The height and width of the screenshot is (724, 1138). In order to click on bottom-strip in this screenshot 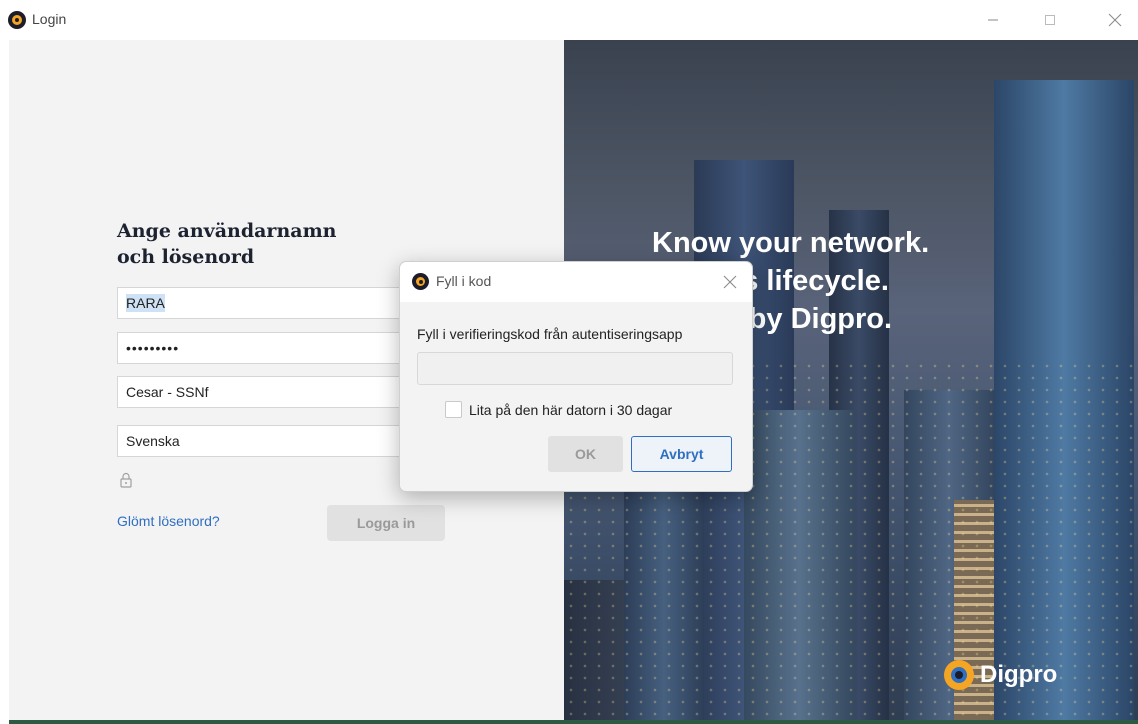, I will do `click(573, 722)`.